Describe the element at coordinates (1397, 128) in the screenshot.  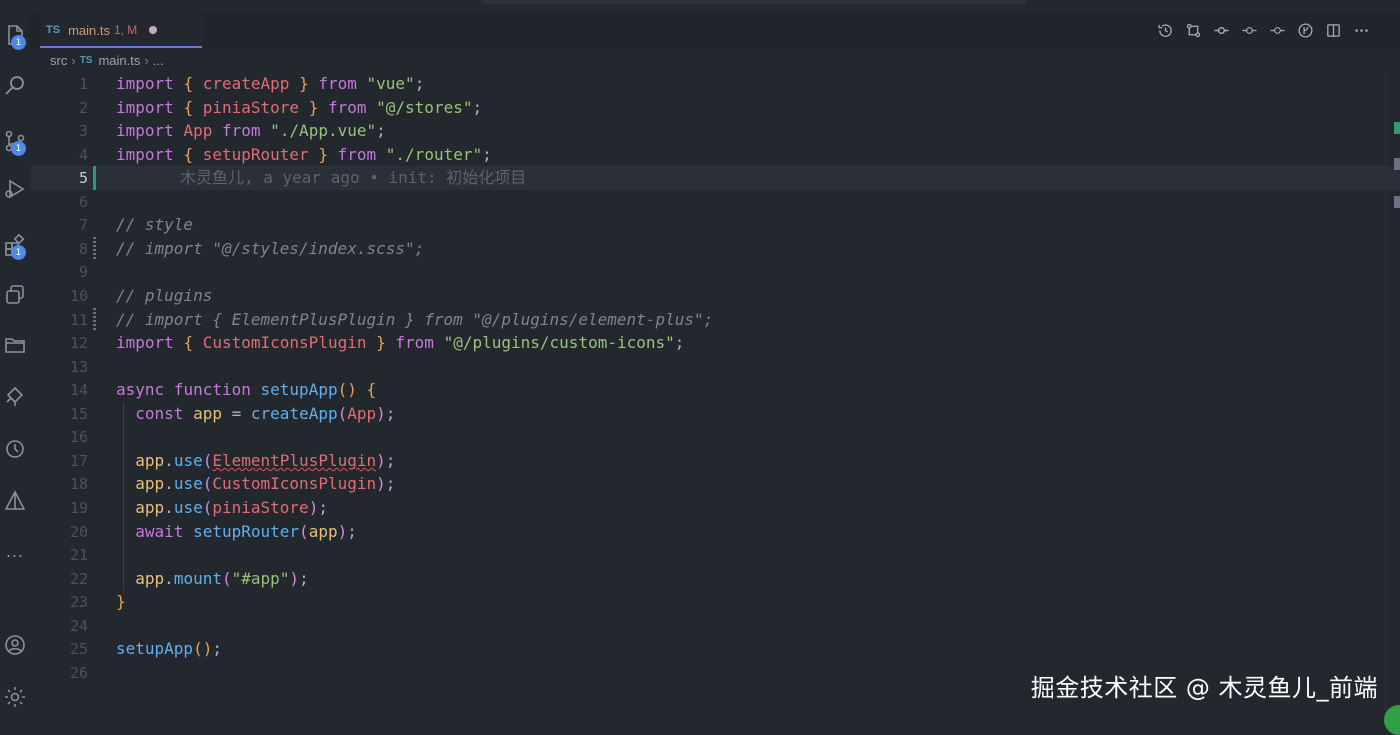
I see `ruler-added-marker` at that location.